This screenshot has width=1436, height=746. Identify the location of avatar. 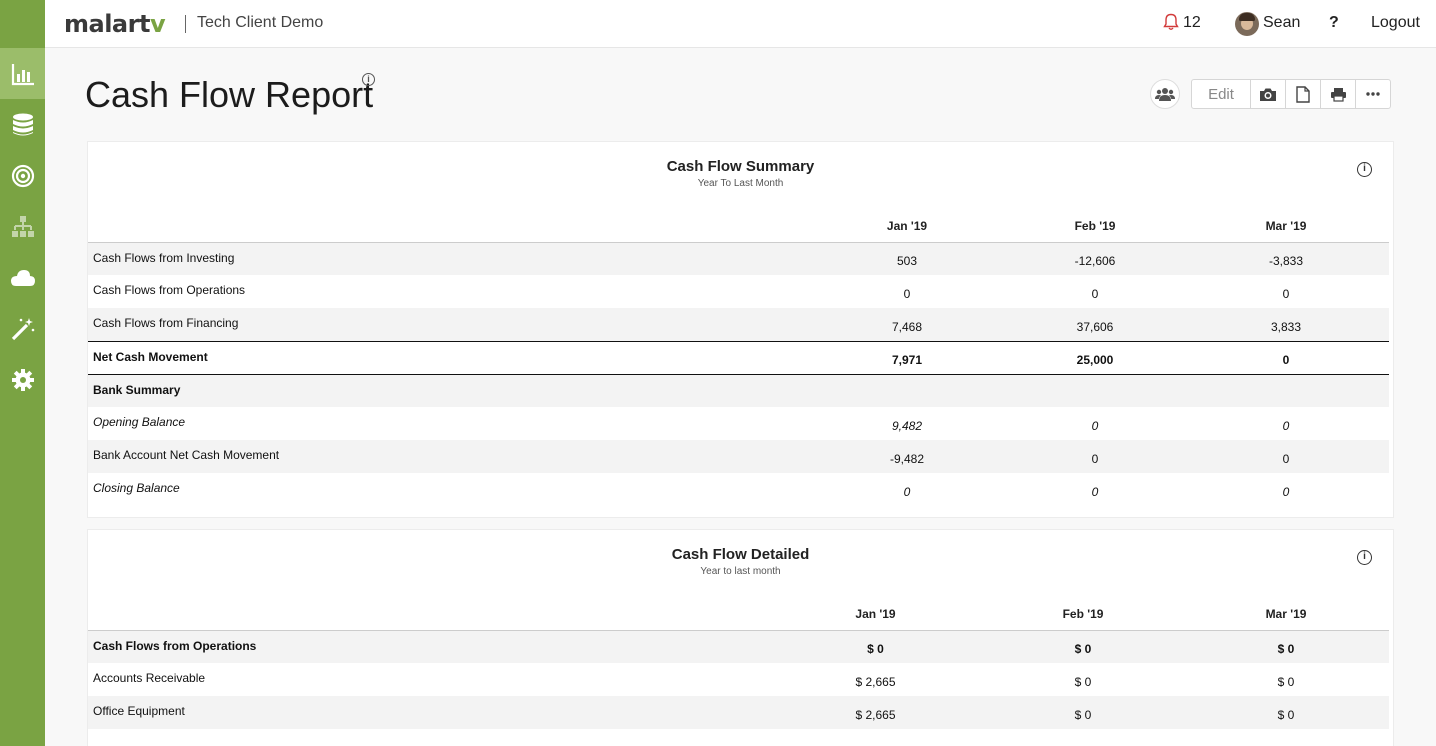
(1247, 24).